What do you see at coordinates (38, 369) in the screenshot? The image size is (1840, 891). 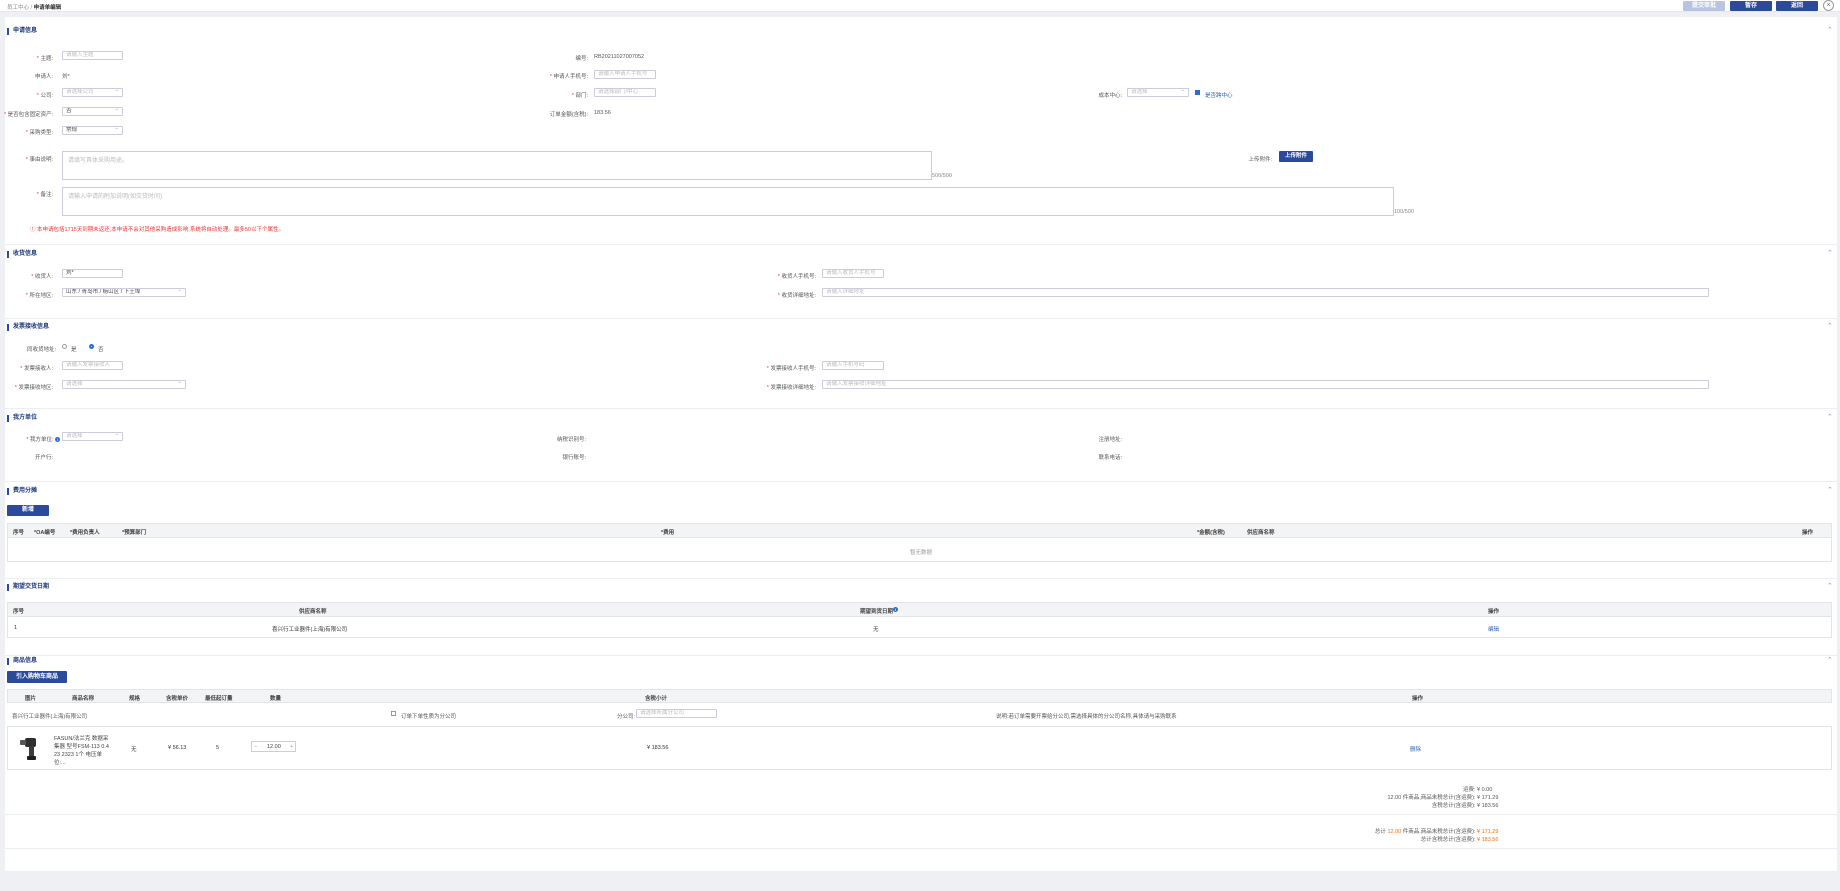 I see `invoice-receiver-label: 发票接收人:` at bounding box center [38, 369].